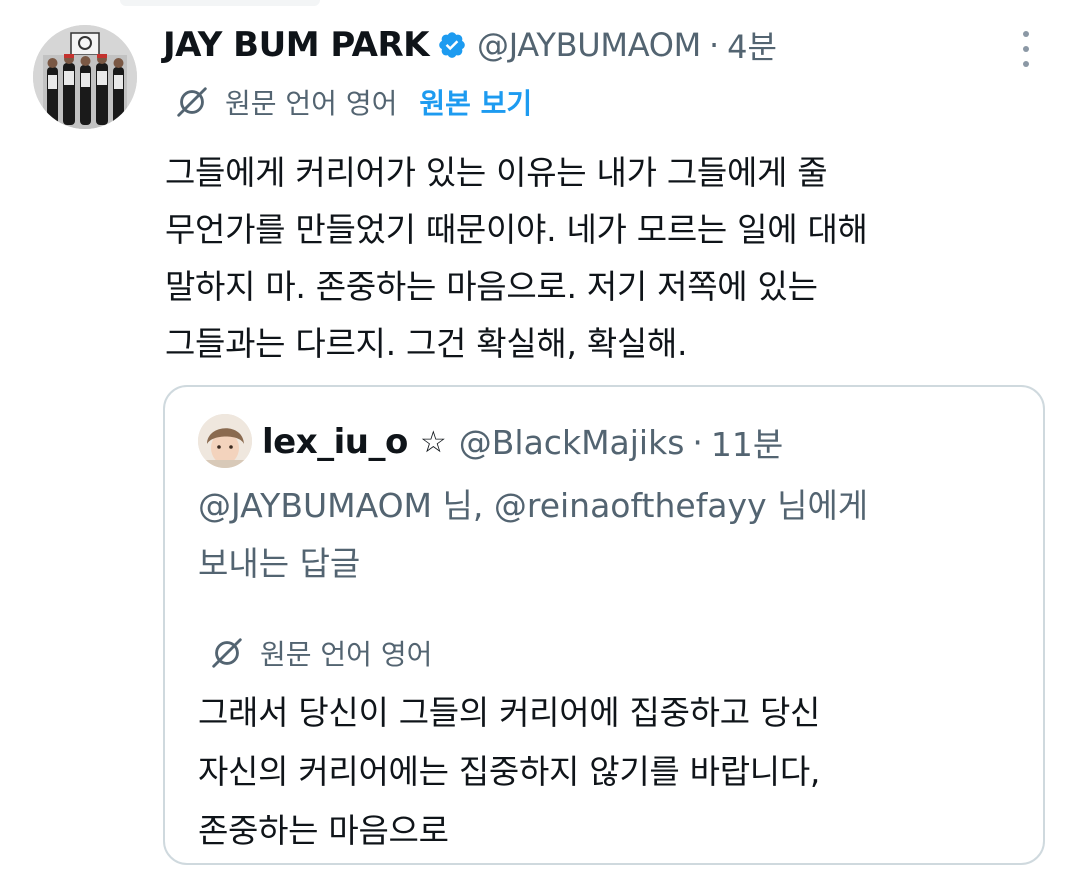 The width and height of the screenshot is (1080, 875). Describe the element at coordinates (516, 229) in the screenshot. I see `tweet-text-line: 무언가를 만들었기 때문이야. 네가 모르는 일에 대해` at that location.